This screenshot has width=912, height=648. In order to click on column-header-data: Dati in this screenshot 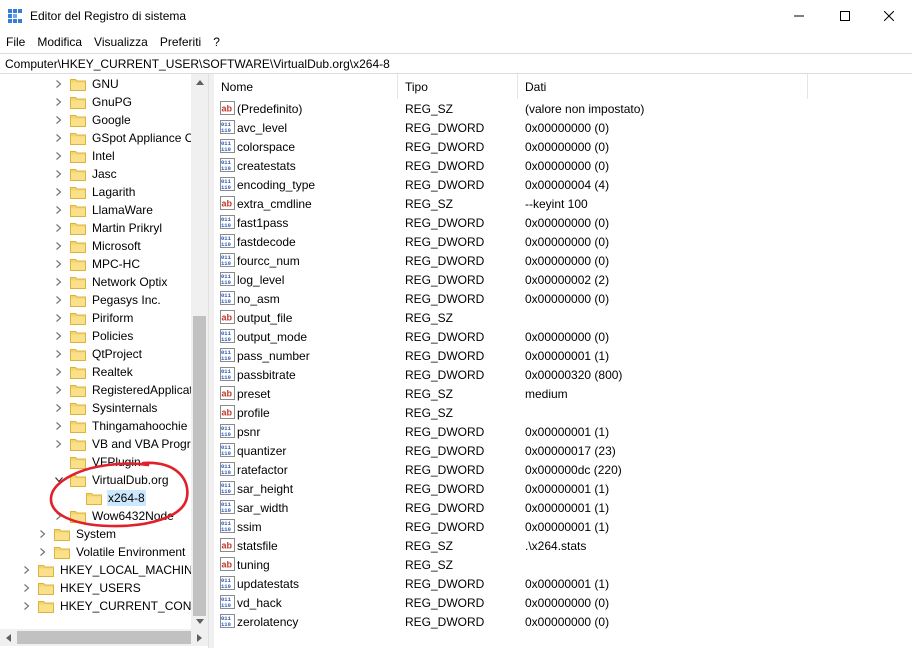, I will do `click(663, 86)`.